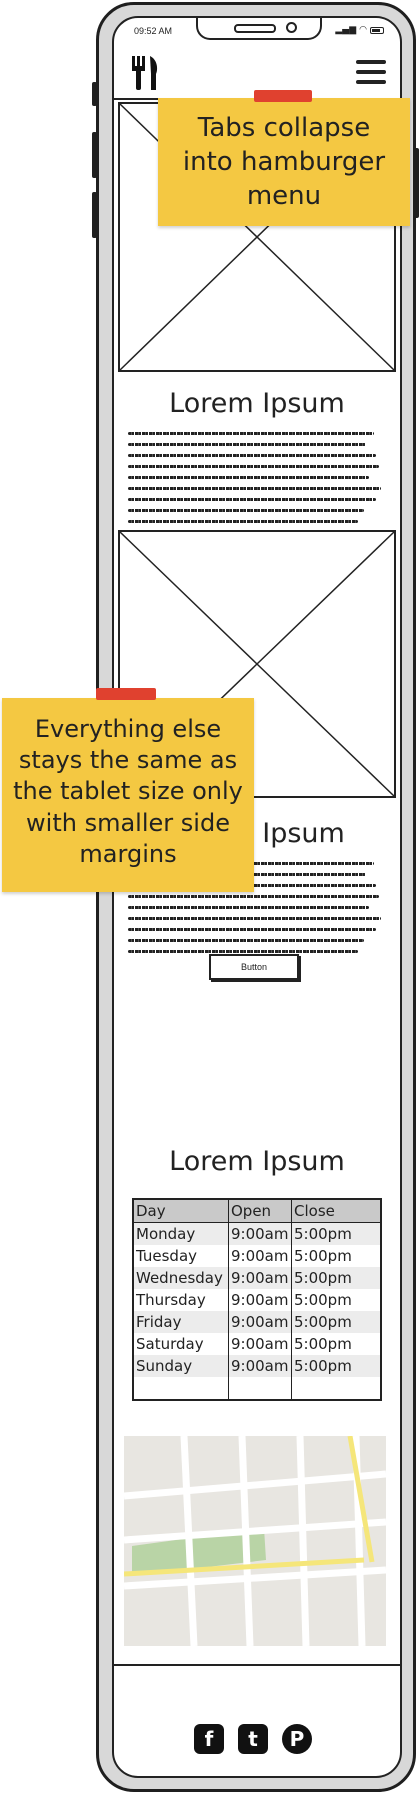  I want to click on annotation-sticky-note: Tabs collapse into hamburger menu, so click(284, 158).